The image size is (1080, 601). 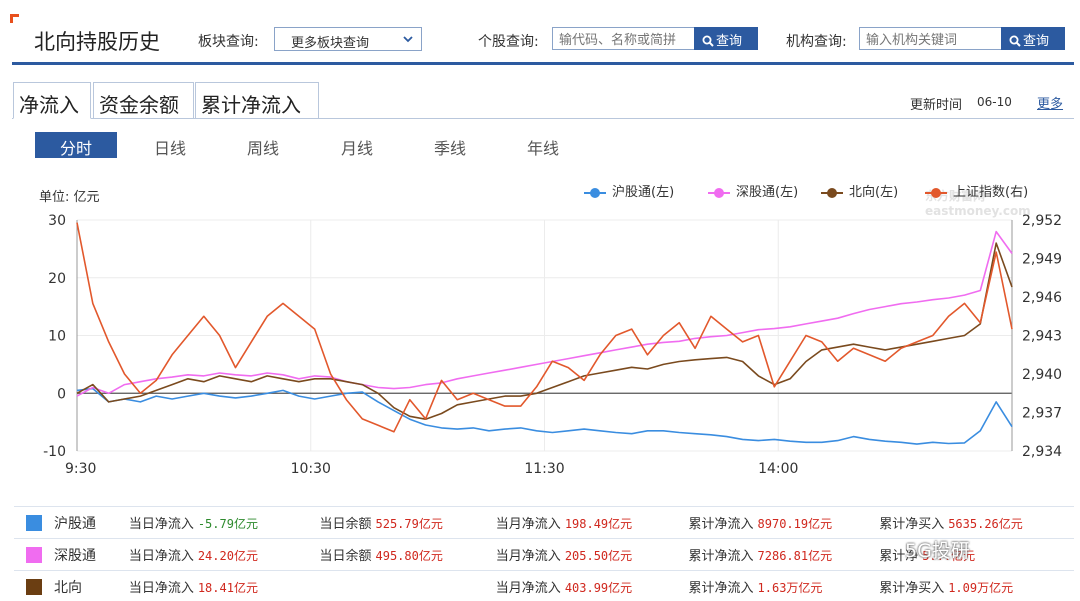 What do you see at coordinates (1042, 337) in the screenshot?
I see `y-tick-label-right: 2,943` at bounding box center [1042, 337].